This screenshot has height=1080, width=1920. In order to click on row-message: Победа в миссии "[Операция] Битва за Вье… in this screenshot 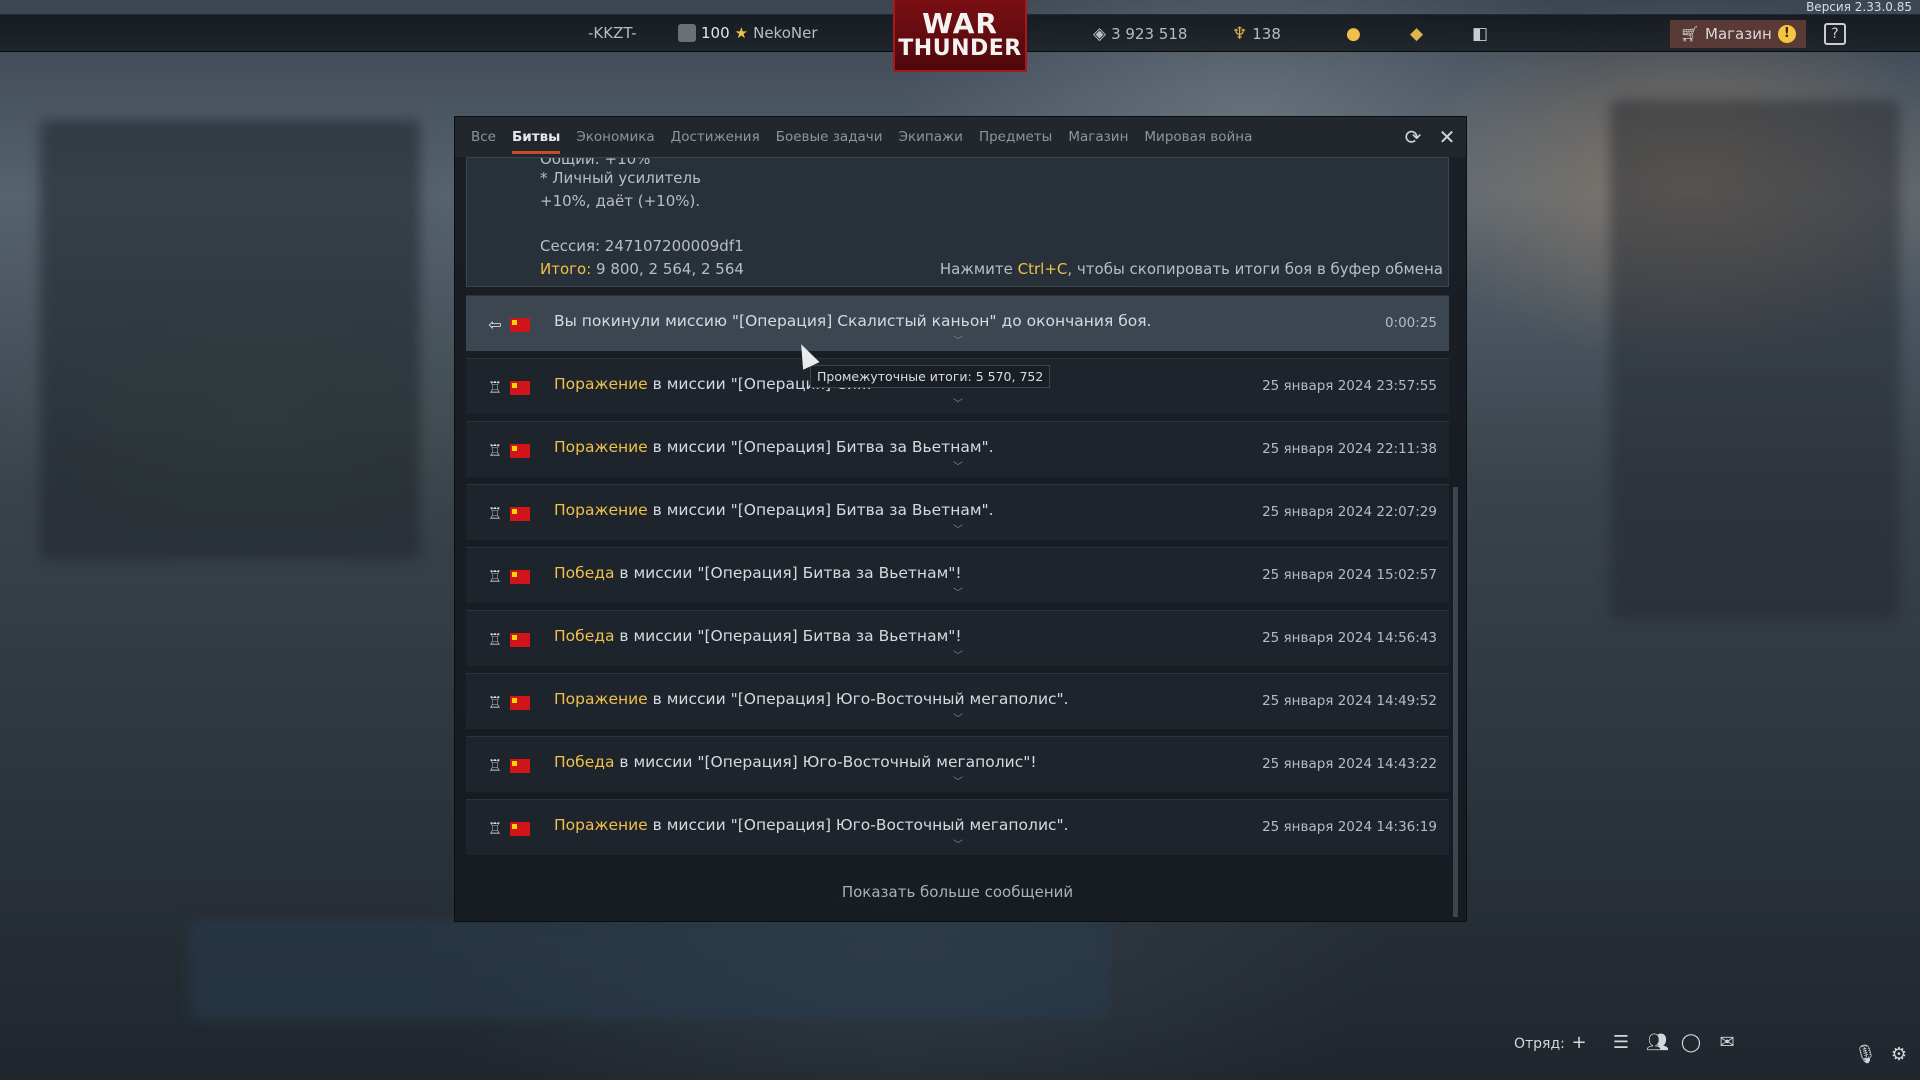, I will do `click(758, 573)`.